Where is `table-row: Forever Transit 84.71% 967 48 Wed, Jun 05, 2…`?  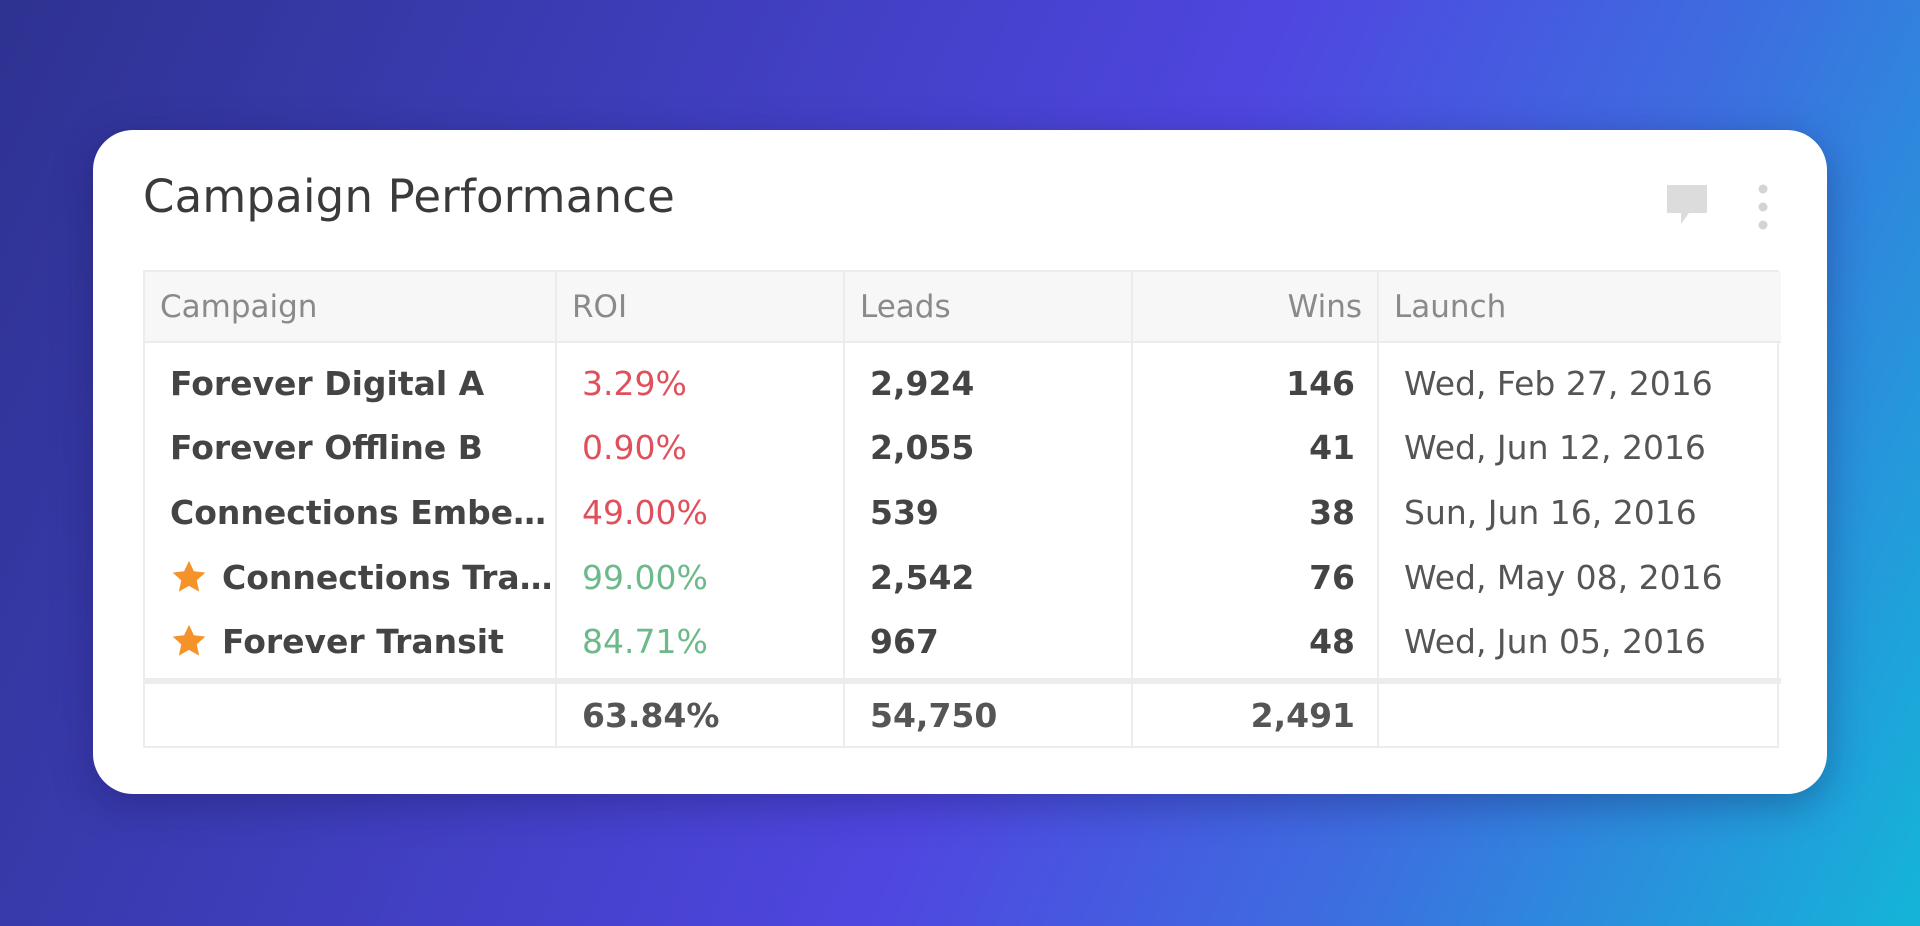
table-row: Forever Transit 84.71% 967 48 Wed, Jun 05, 2… is located at coordinates (963, 645).